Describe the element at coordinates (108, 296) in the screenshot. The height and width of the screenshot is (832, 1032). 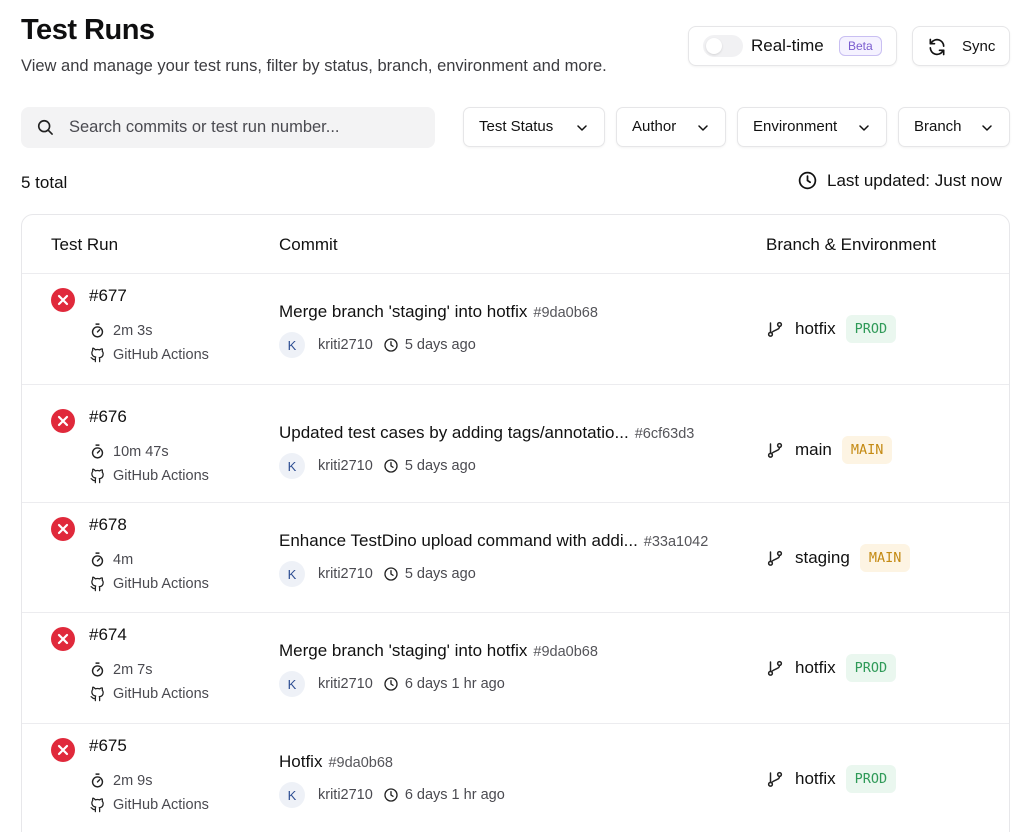
I see `run-number: #677` at that location.